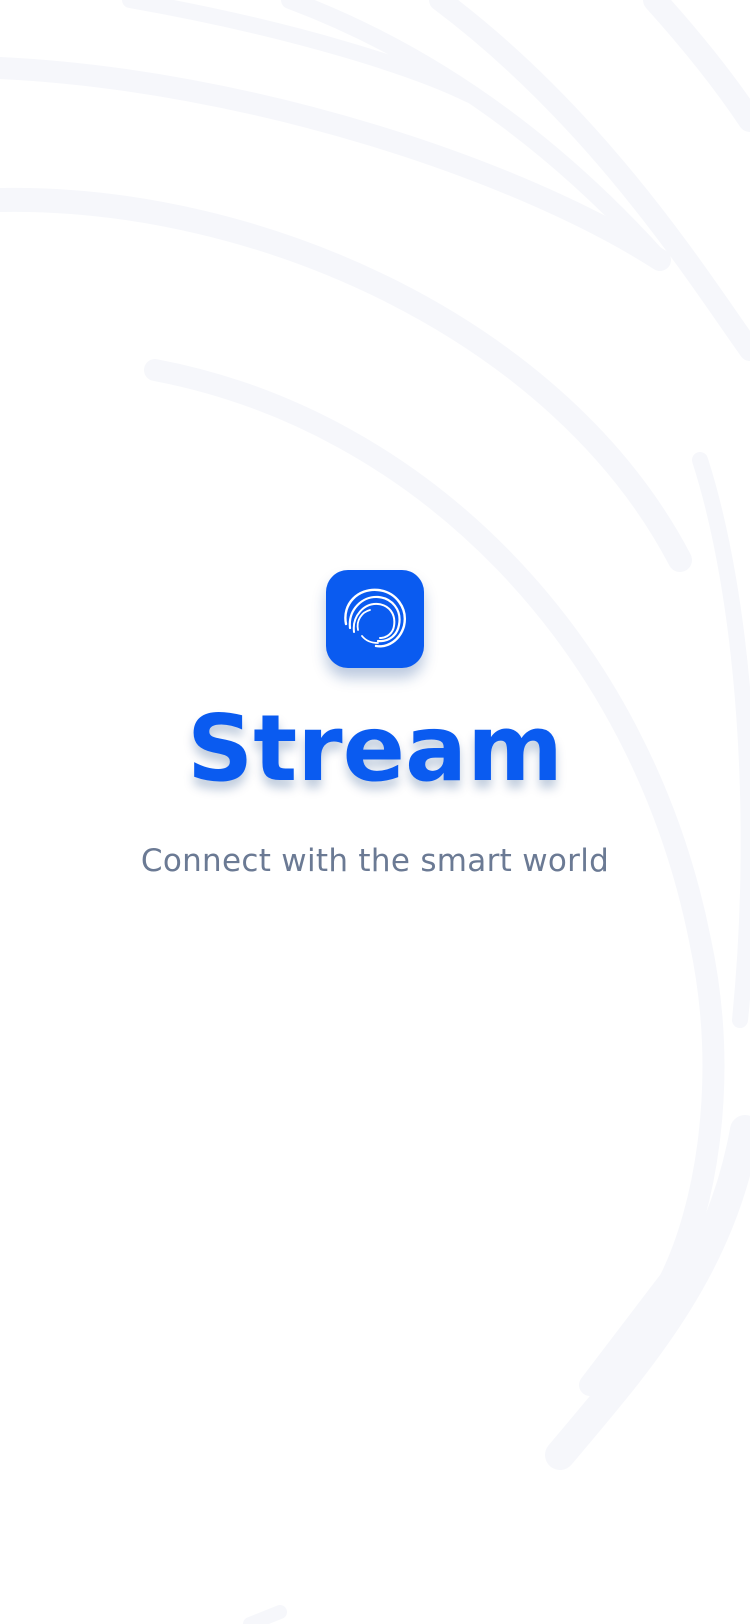 Image resolution: width=750 pixels, height=1624 pixels. I want to click on app-name-title: Stream, so click(375, 748).